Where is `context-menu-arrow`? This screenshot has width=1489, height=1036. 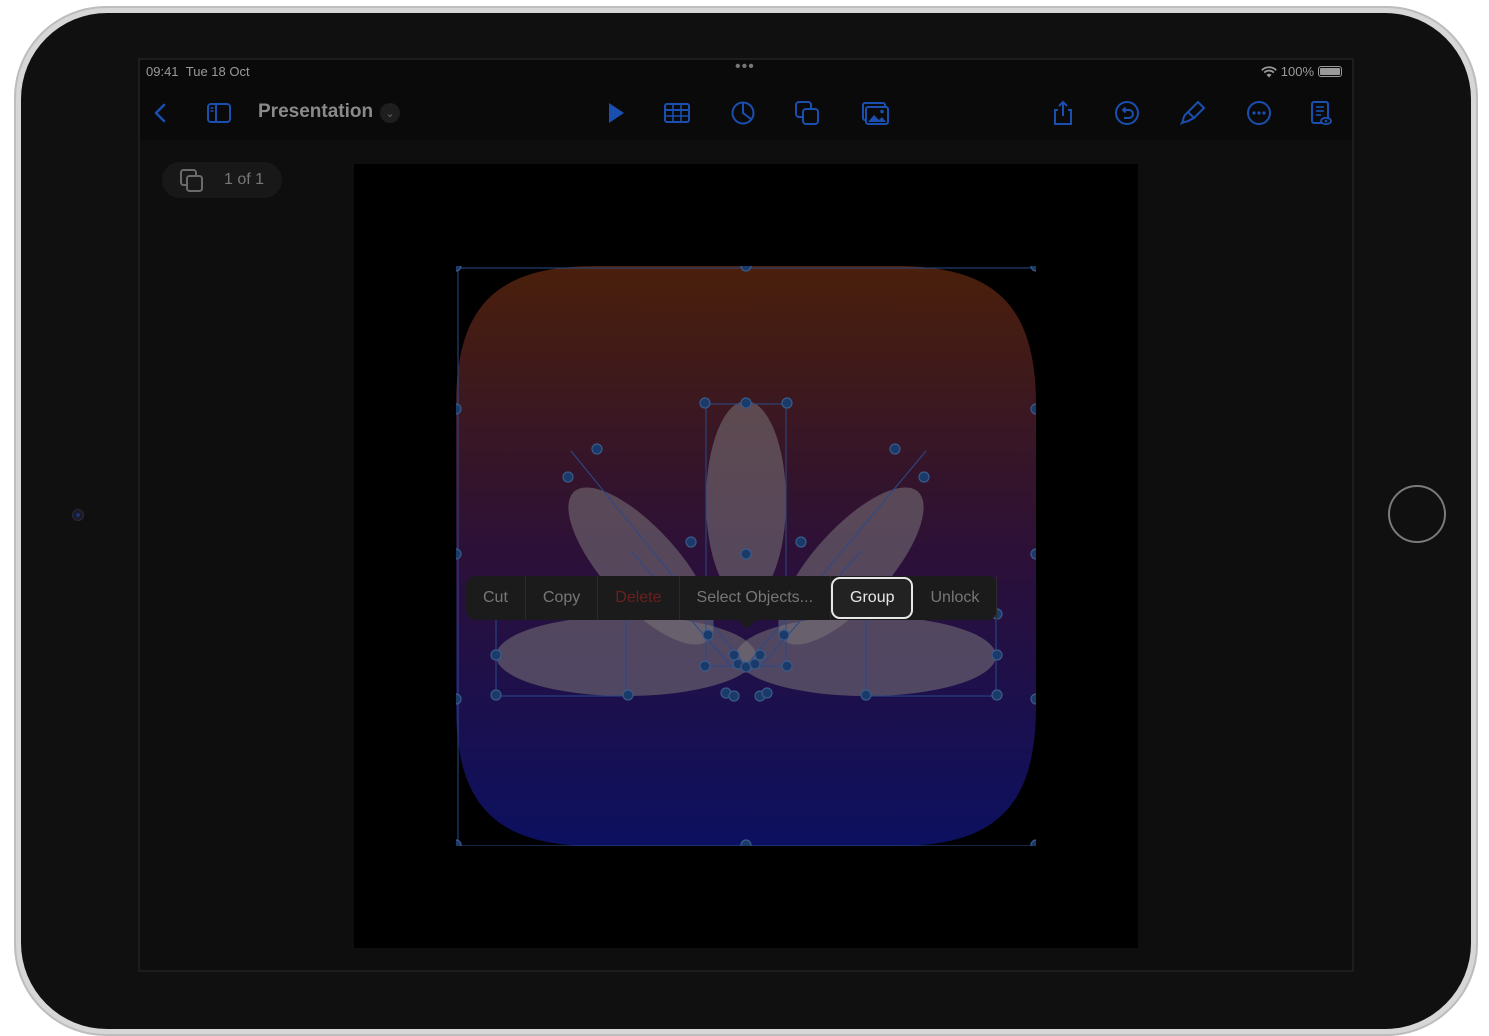
context-menu-arrow is located at coordinates (747, 624).